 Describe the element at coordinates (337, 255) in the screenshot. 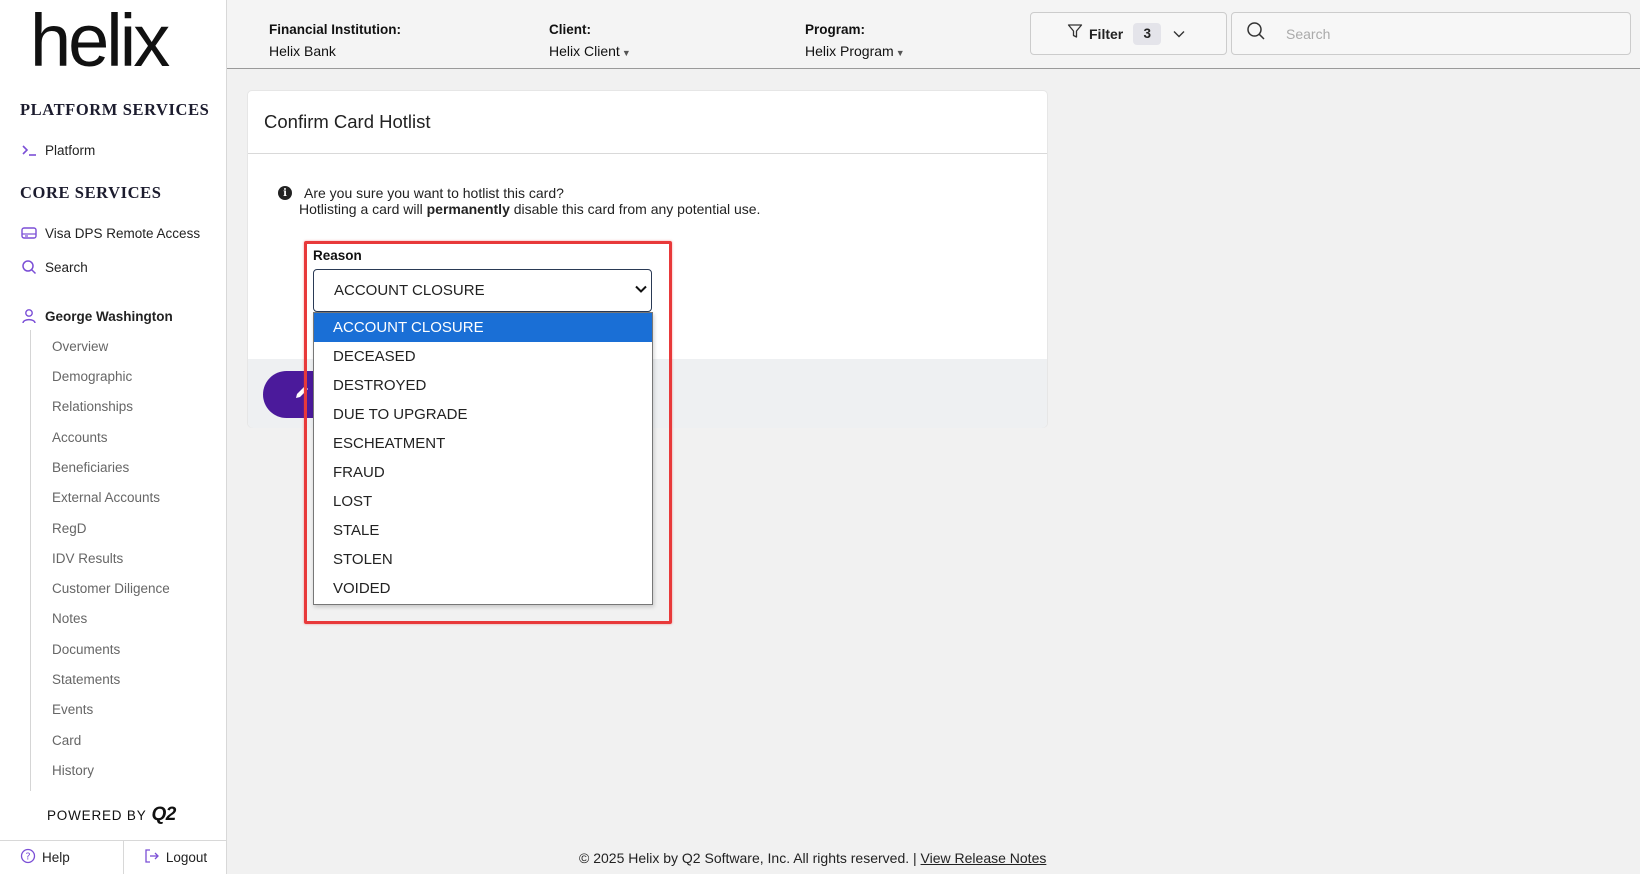

I see `reason-label: Reason` at that location.